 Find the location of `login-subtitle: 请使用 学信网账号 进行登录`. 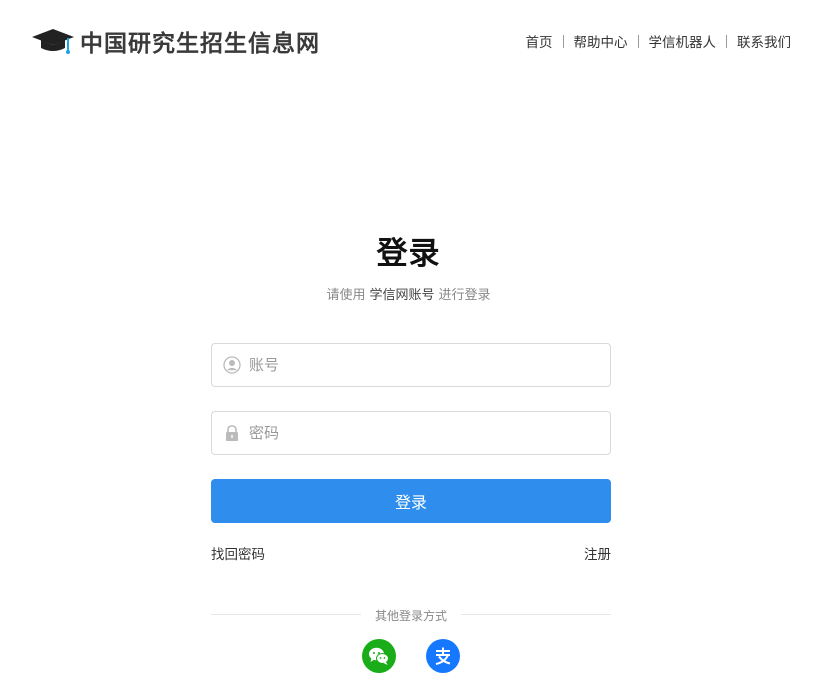

login-subtitle: 请使用 学信网账号 进行登录 is located at coordinates (408, 293).